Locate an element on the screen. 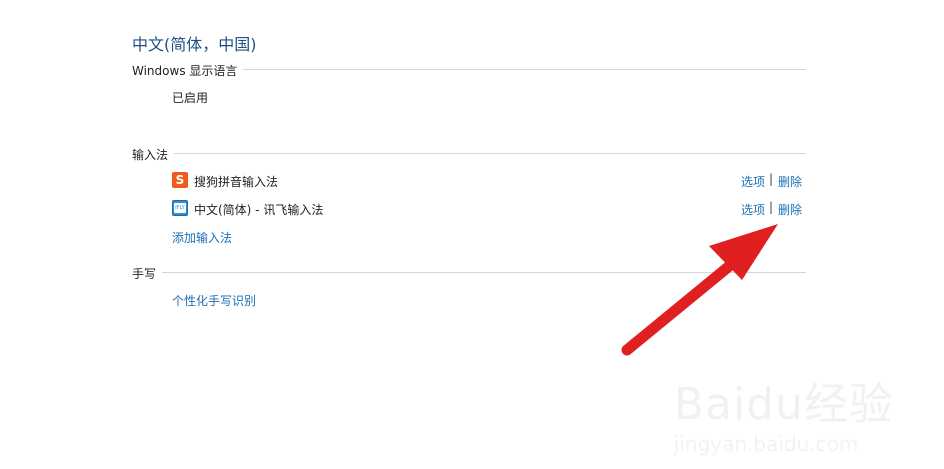  watermark-domain: jingyan.baidu.com is located at coordinates (766, 444).